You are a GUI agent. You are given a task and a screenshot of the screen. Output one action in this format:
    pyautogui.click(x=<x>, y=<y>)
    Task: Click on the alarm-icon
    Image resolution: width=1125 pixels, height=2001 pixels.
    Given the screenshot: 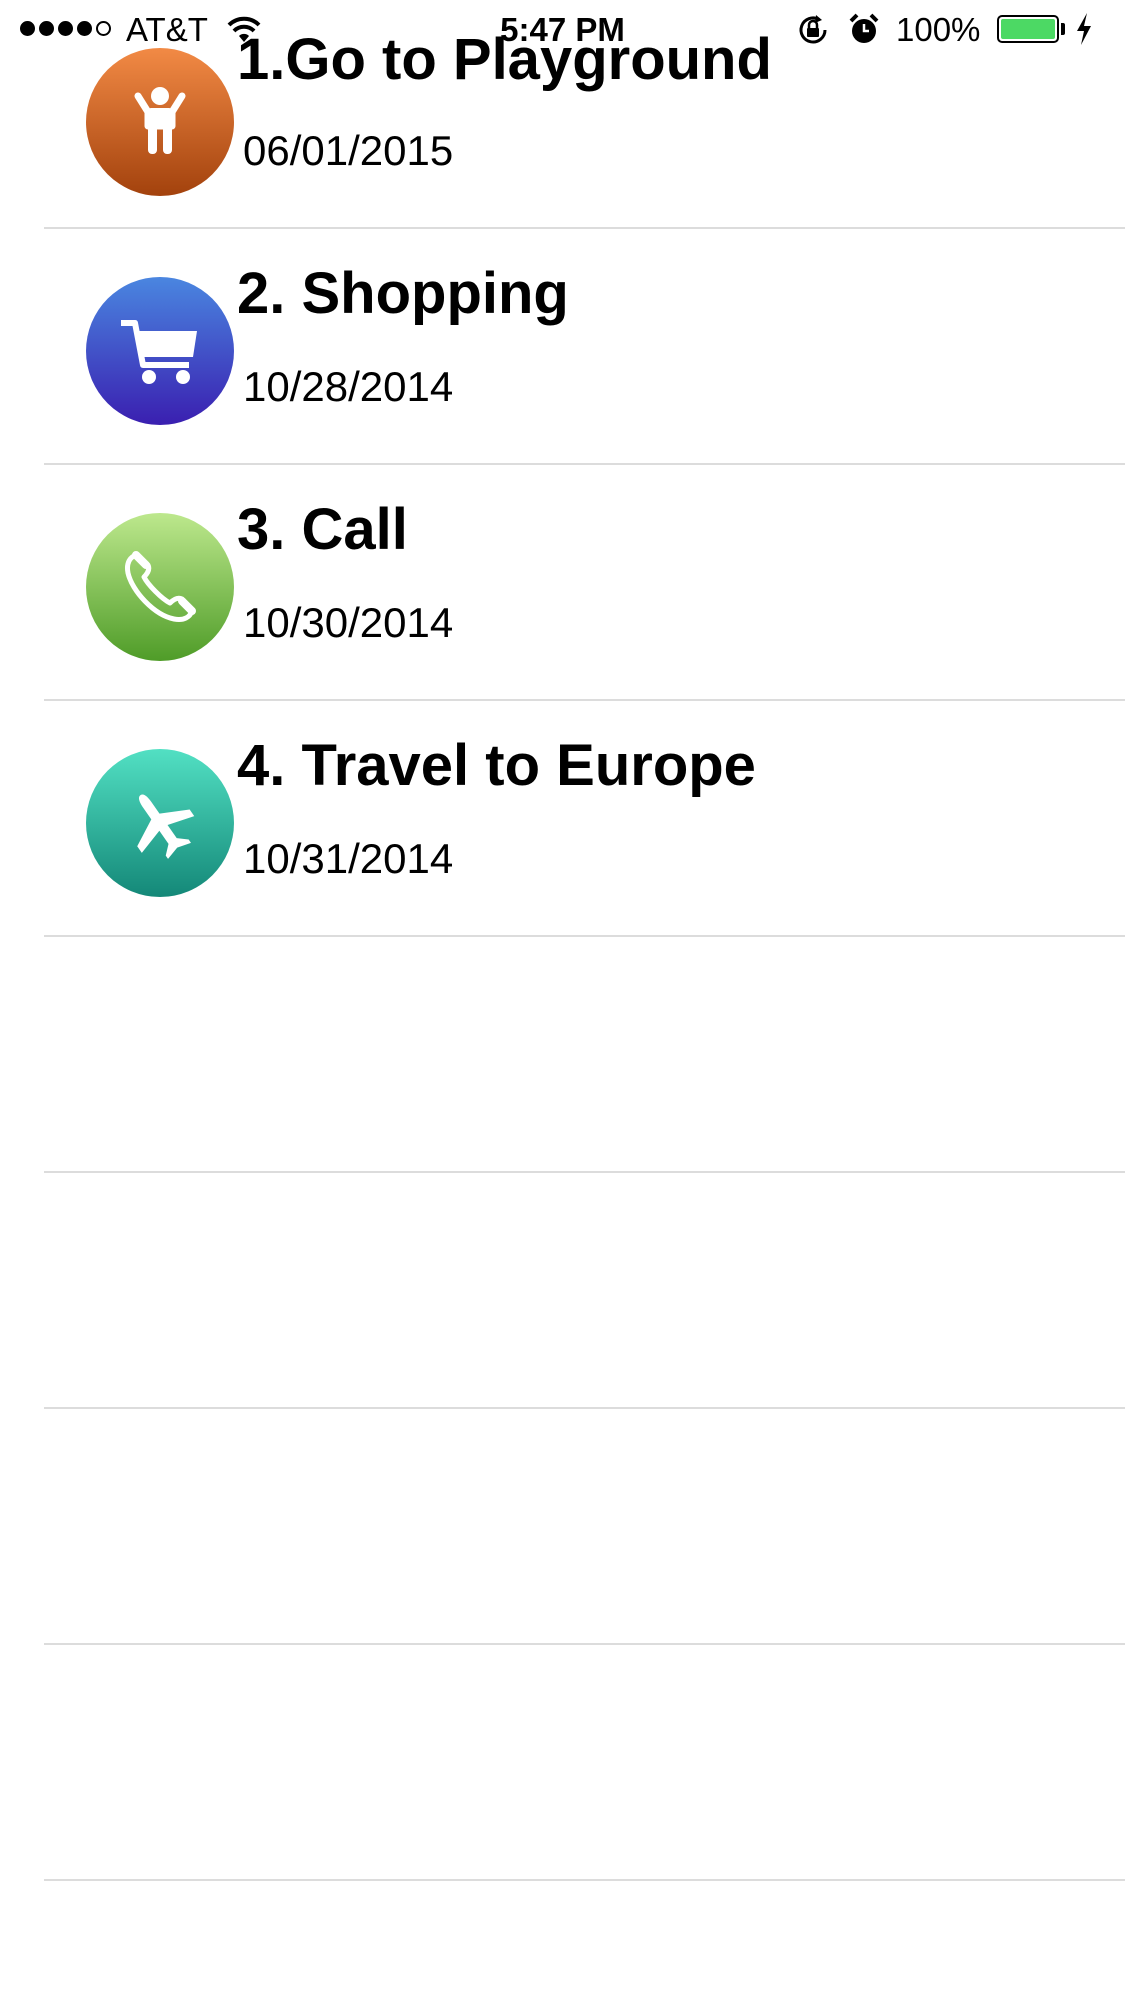 What is the action you would take?
    pyautogui.click(x=864, y=28)
    